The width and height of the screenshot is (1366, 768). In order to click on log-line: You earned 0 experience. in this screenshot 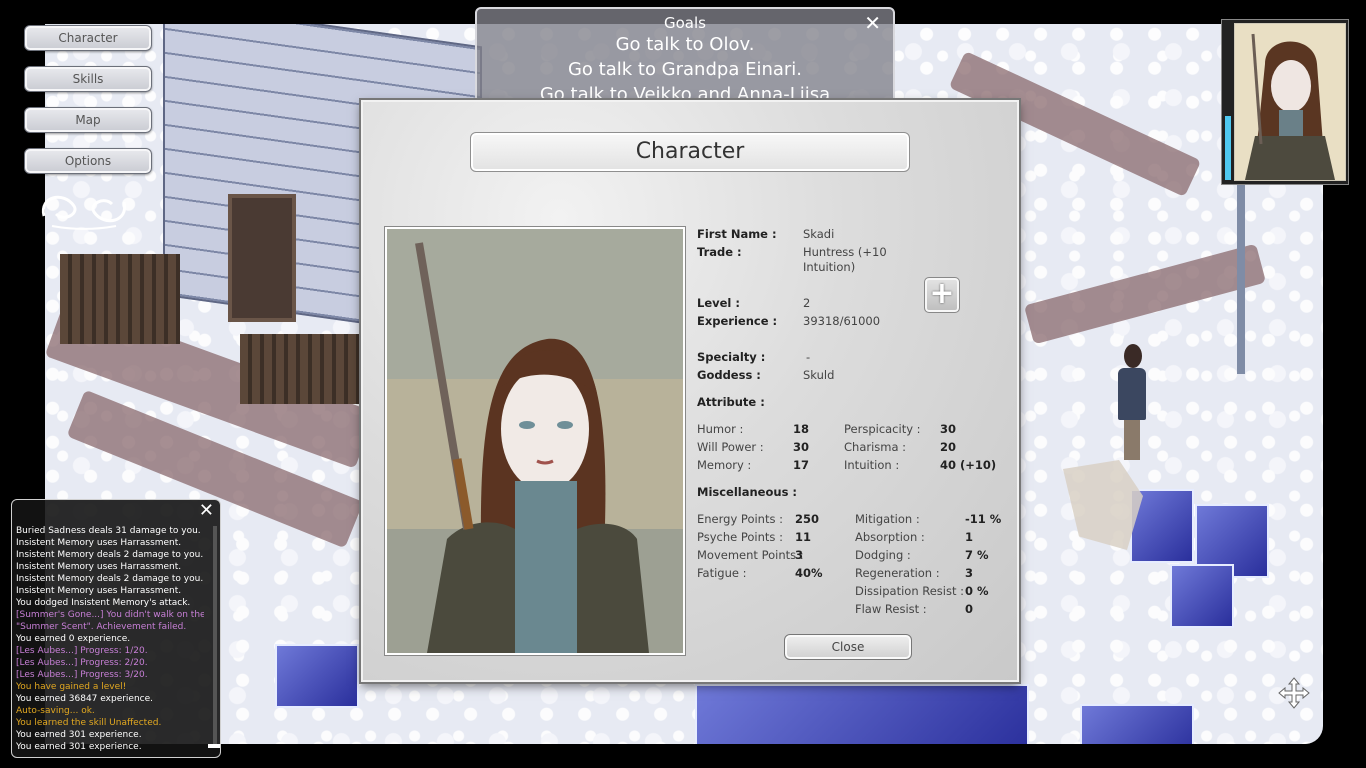, I will do `click(73, 639)`.